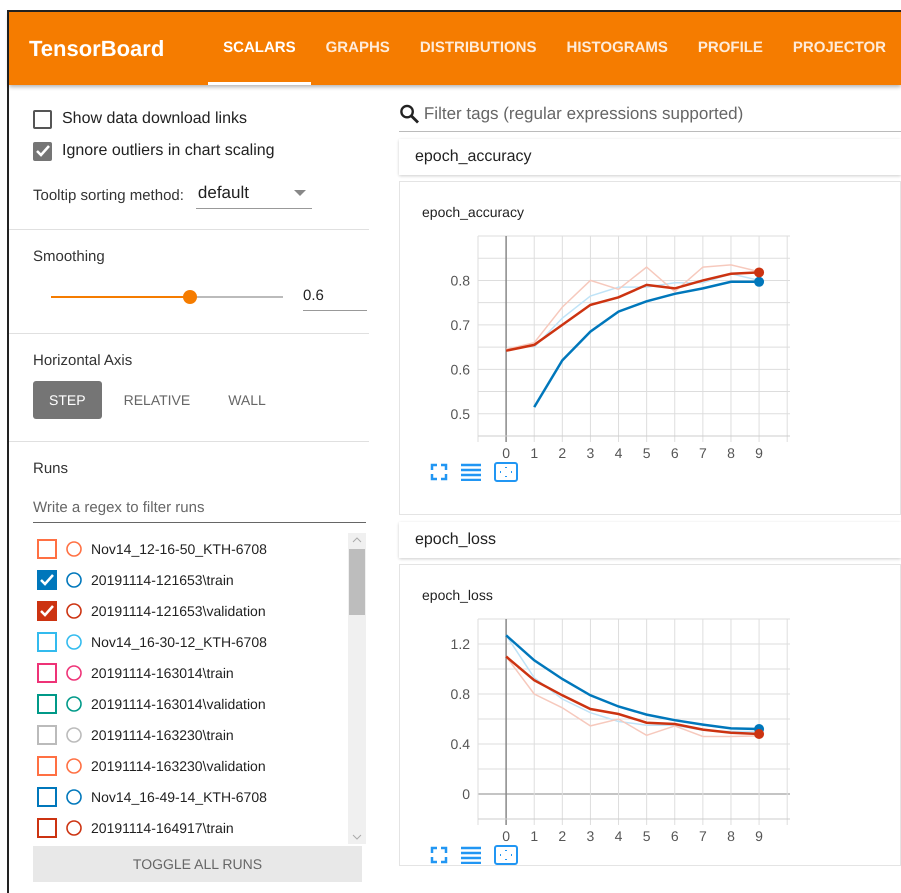 This screenshot has width=901, height=893. What do you see at coordinates (460, 644) in the screenshot?
I see `axis-tick-label: 1.2` at bounding box center [460, 644].